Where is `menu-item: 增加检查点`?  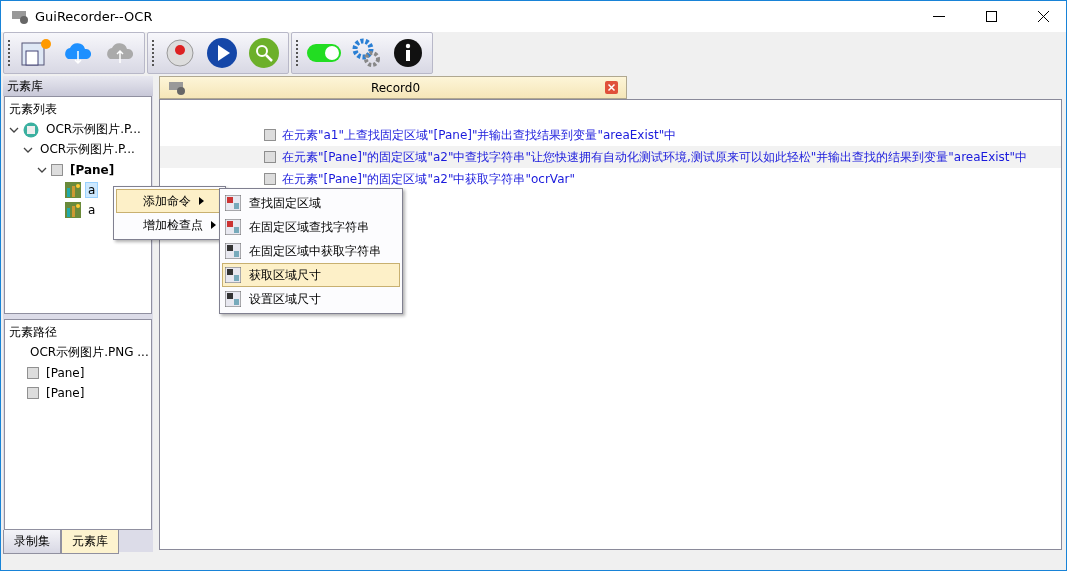
menu-item: 增加检查点 is located at coordinates (169, 225).